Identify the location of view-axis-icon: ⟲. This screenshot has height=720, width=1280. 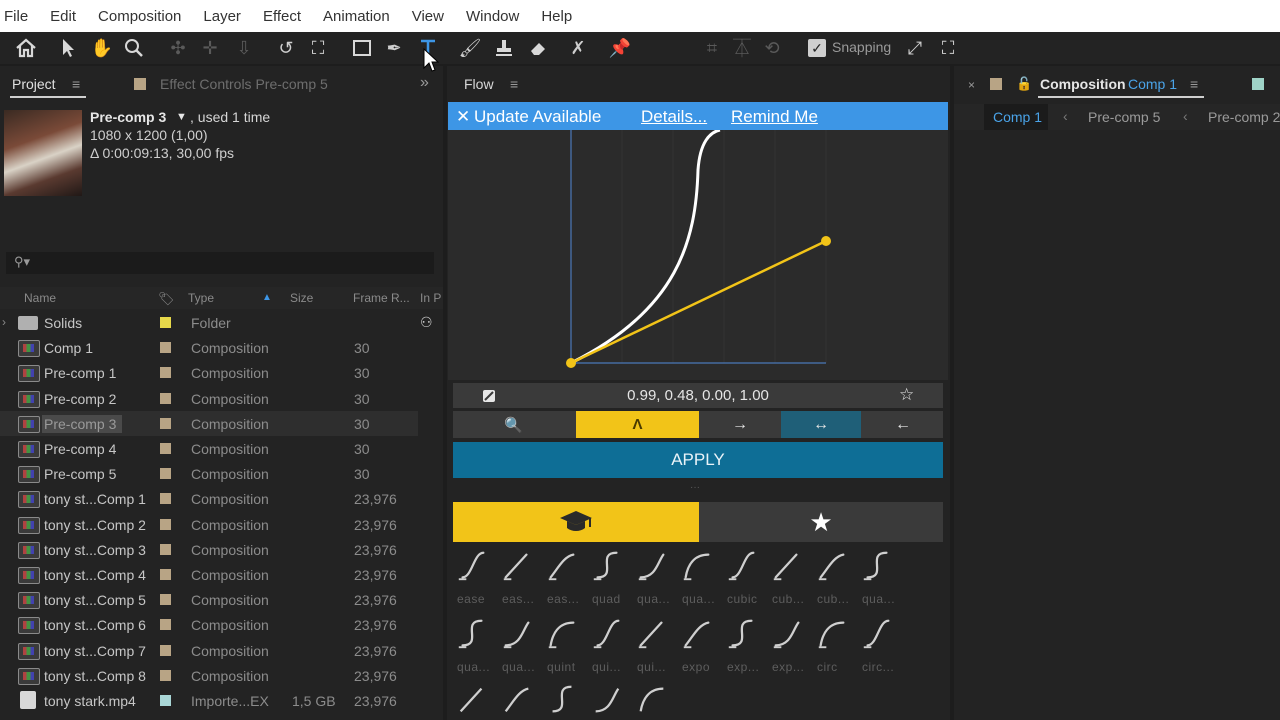
(772, 48).